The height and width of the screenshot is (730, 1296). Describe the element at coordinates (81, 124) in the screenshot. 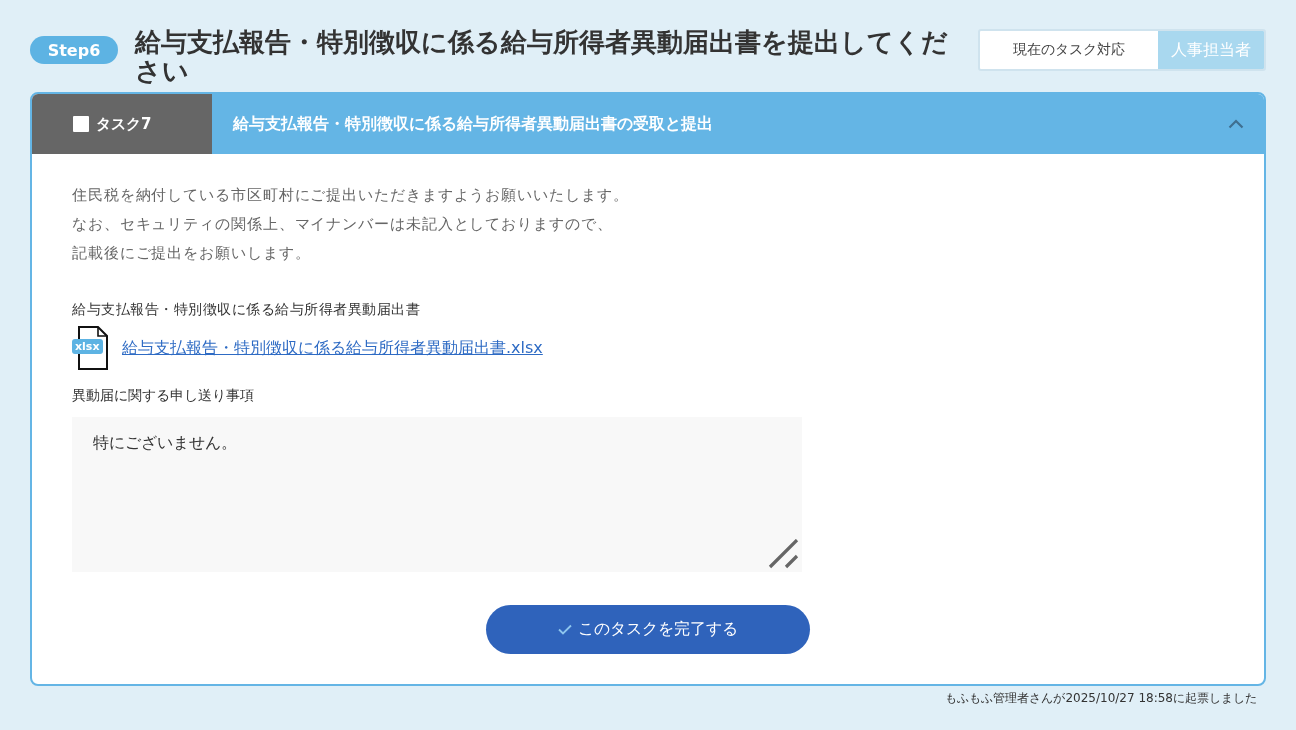

I see `task-checkbox` at that location.